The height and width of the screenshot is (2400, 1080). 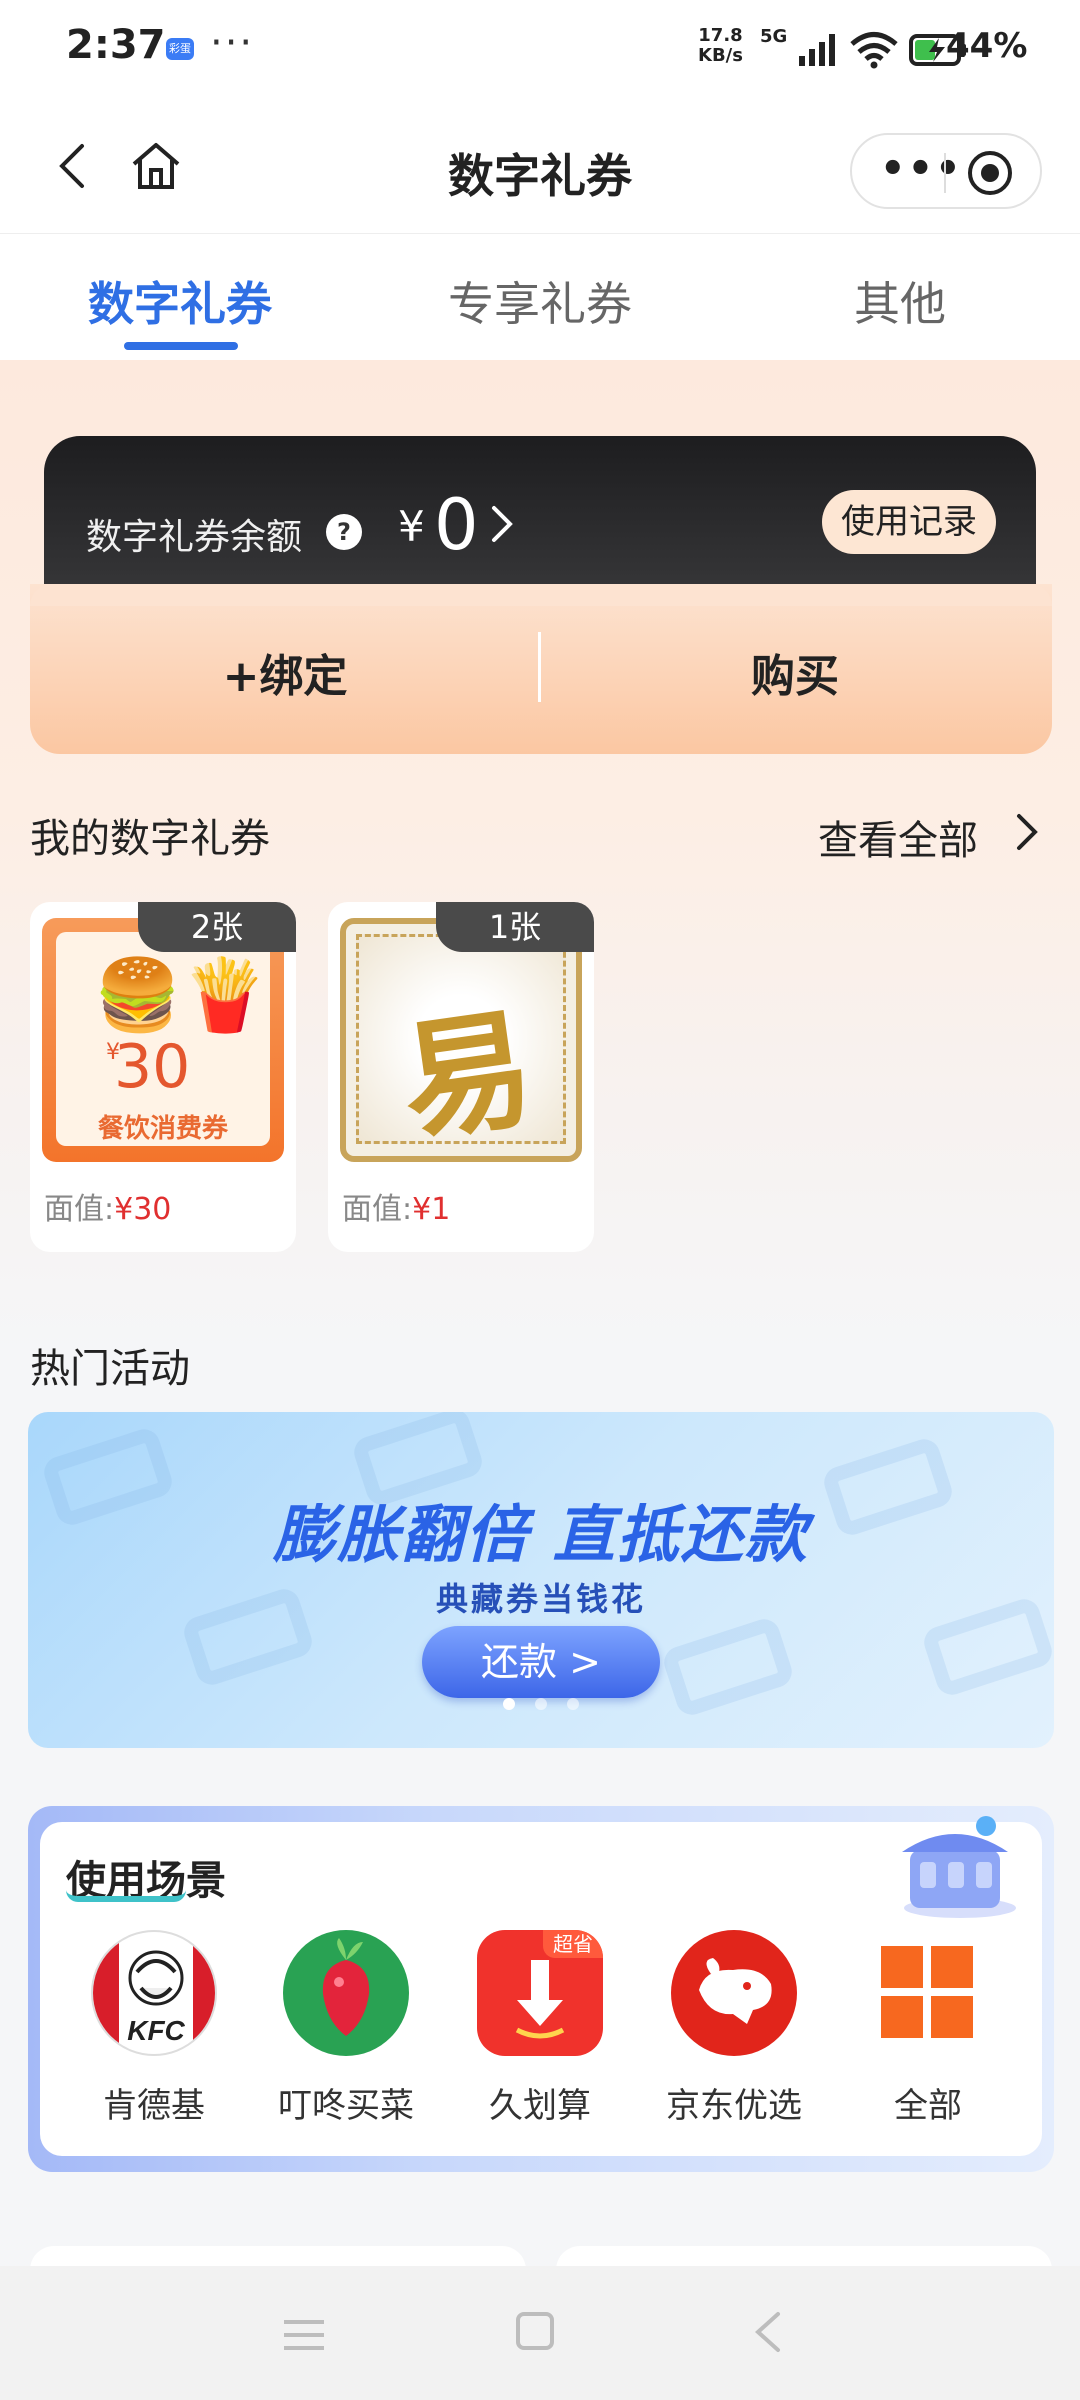 What do you see at coordinates (541, 1662) in the screenshot?
I see `repay-button: 还款 >` at bounding box center [541, 1662].